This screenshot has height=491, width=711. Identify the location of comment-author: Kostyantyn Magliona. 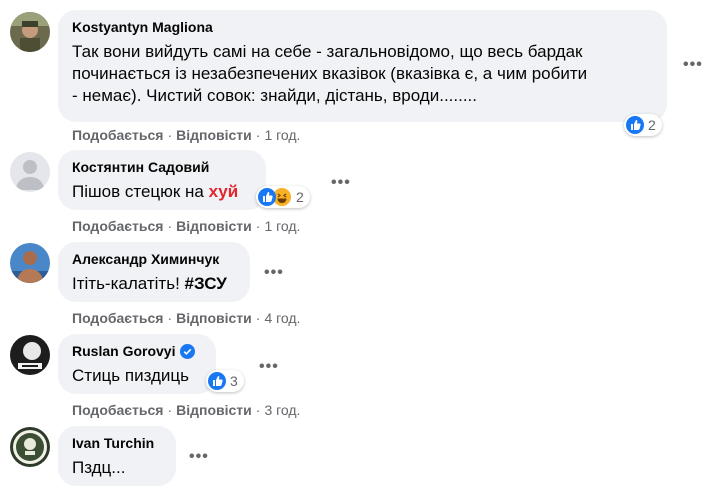
(362, 27).